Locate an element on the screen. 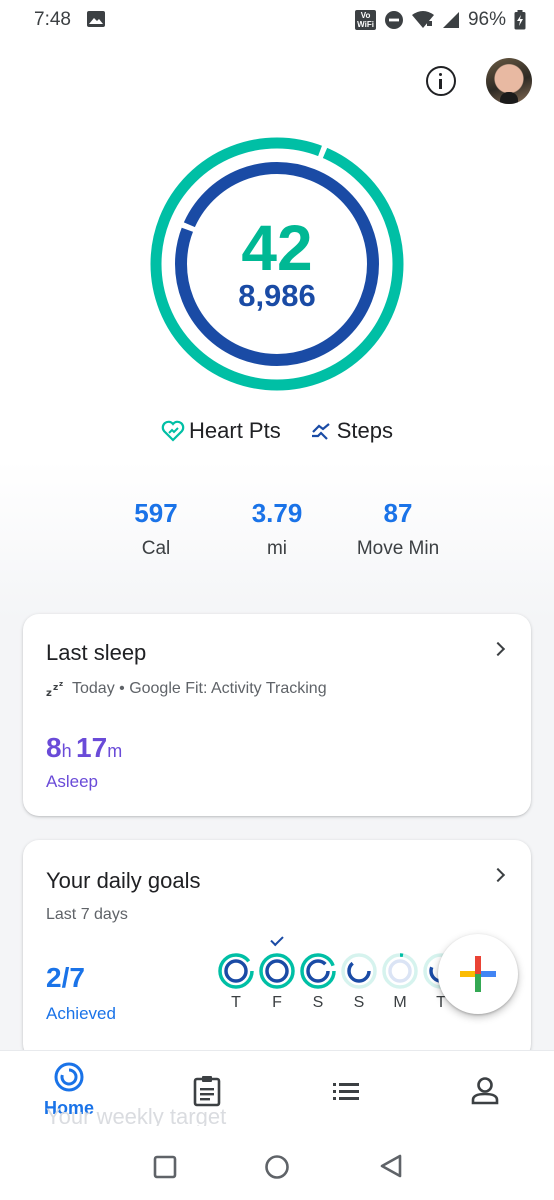 The height and width of the screenshot is (1200, 554). stat-label: Move Min is located at coordinates (398, 548).